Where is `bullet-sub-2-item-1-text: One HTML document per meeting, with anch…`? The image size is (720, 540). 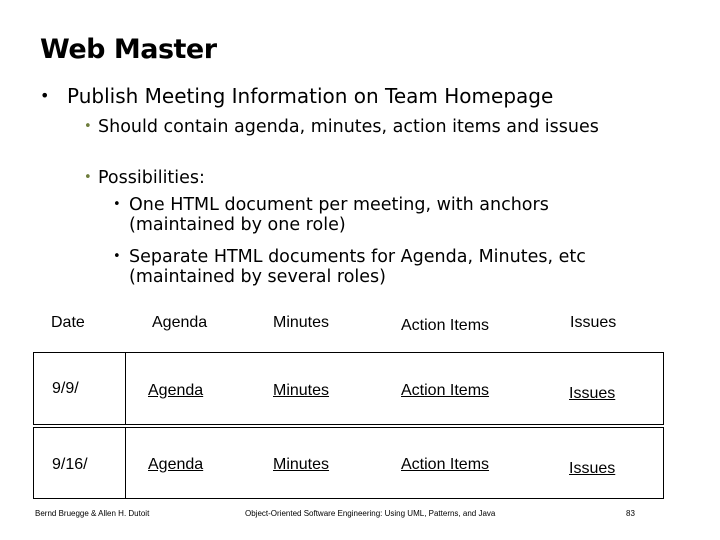 bullet-sub-2-item-1-text: One HTML document per meeting, with anch… is located at coordinates (339, 215).